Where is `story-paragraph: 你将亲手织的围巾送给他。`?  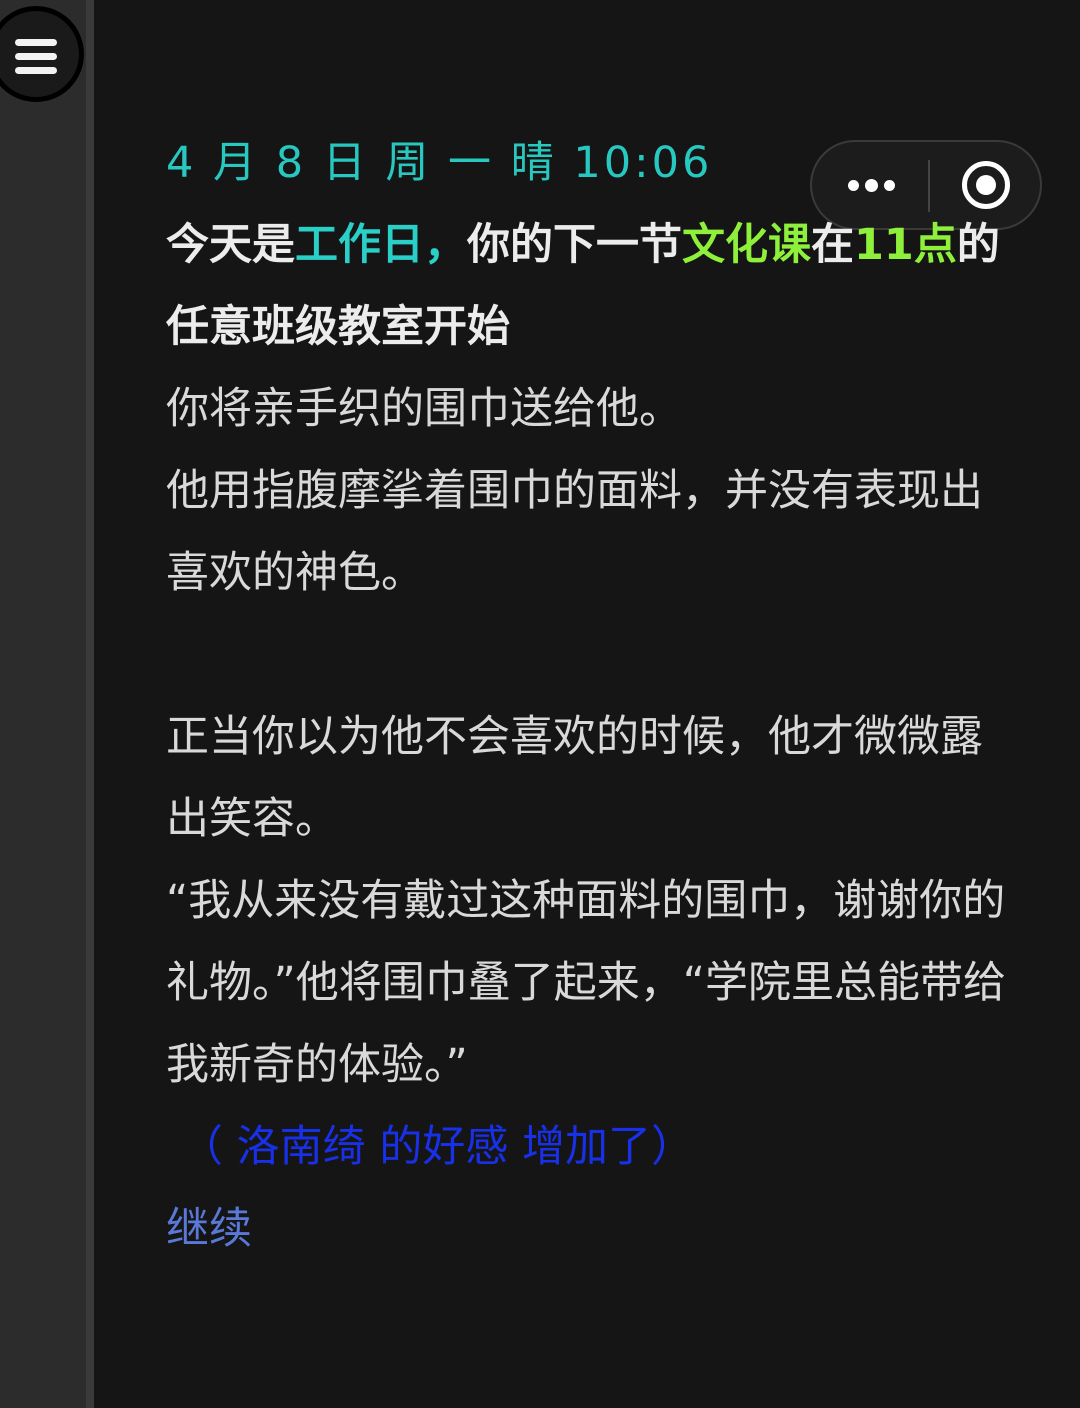
story-paragraph: 你将亲手织的围巾送给他。 is located at coordinates (424, 409).